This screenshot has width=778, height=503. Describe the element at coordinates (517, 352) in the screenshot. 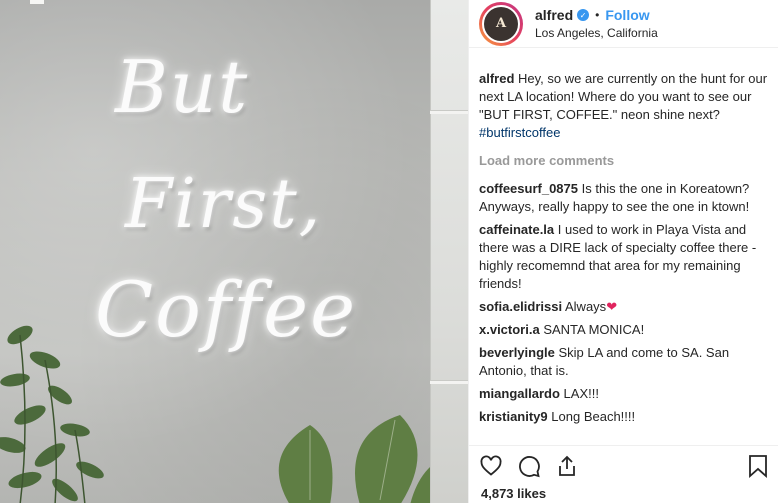

I see `comment-username: beverlyingle` at that location.